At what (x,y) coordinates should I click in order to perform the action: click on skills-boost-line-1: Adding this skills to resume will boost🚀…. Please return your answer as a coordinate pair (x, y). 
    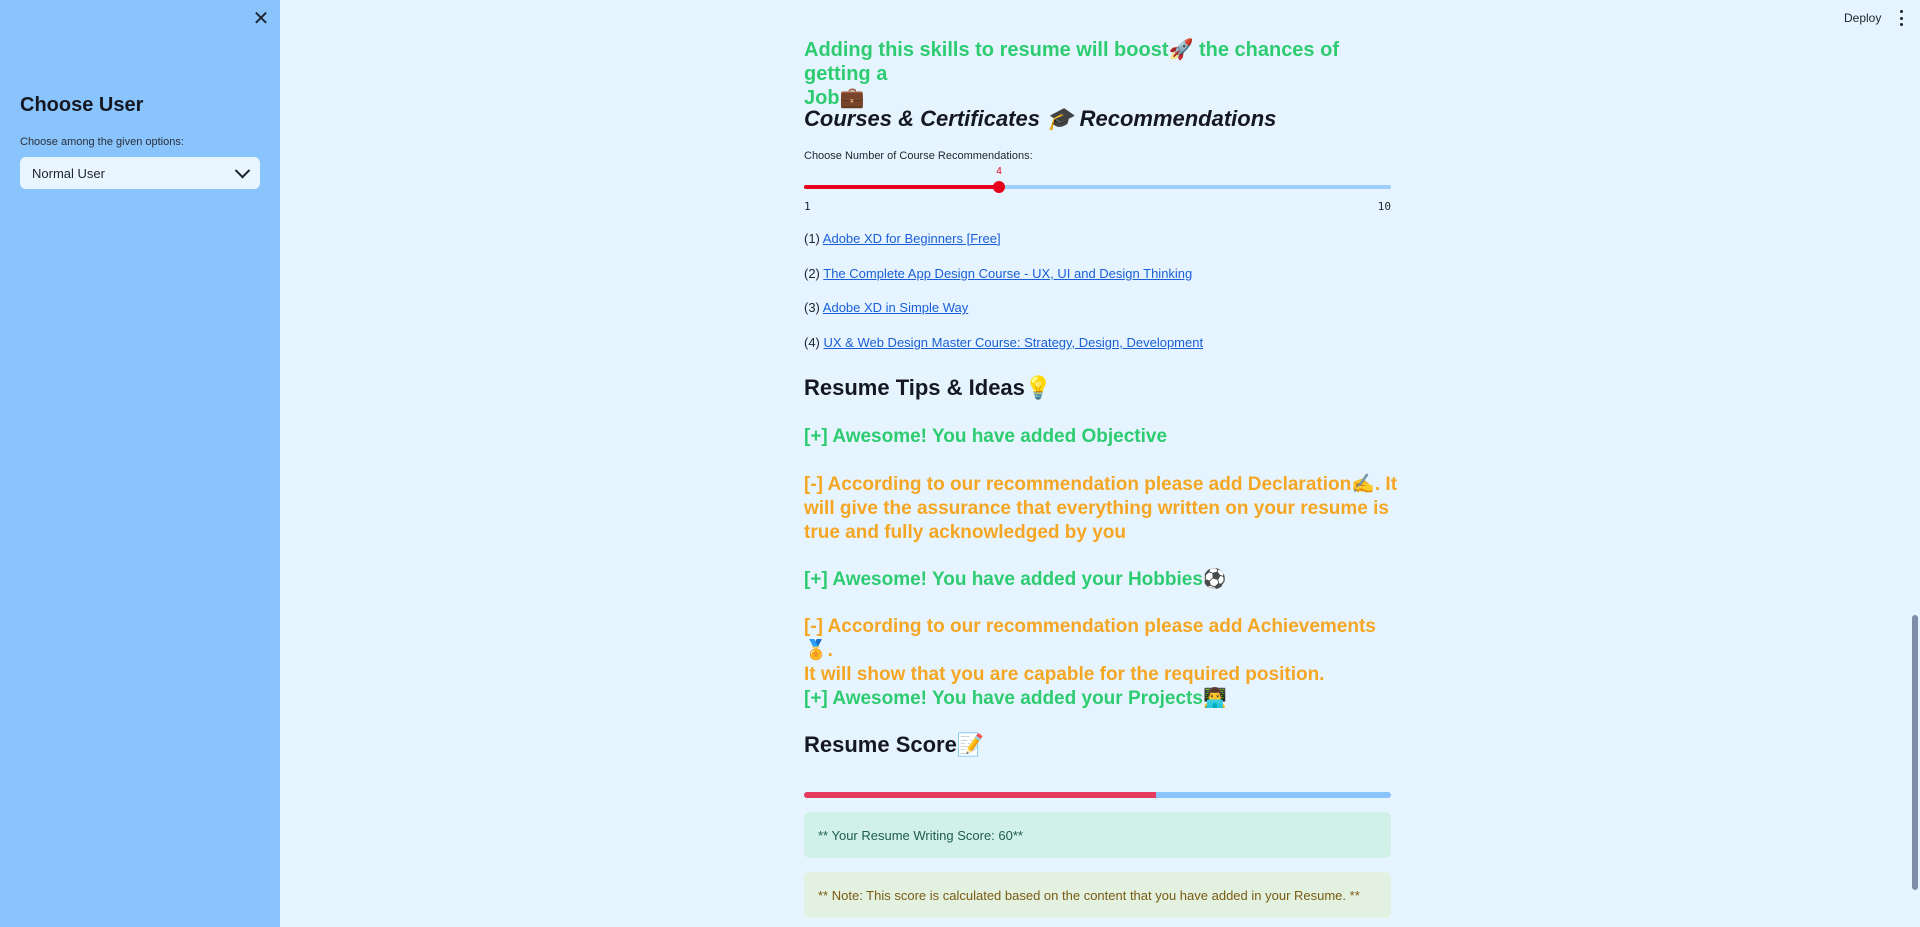
    Looking at the image, I should click on (1071, 62).